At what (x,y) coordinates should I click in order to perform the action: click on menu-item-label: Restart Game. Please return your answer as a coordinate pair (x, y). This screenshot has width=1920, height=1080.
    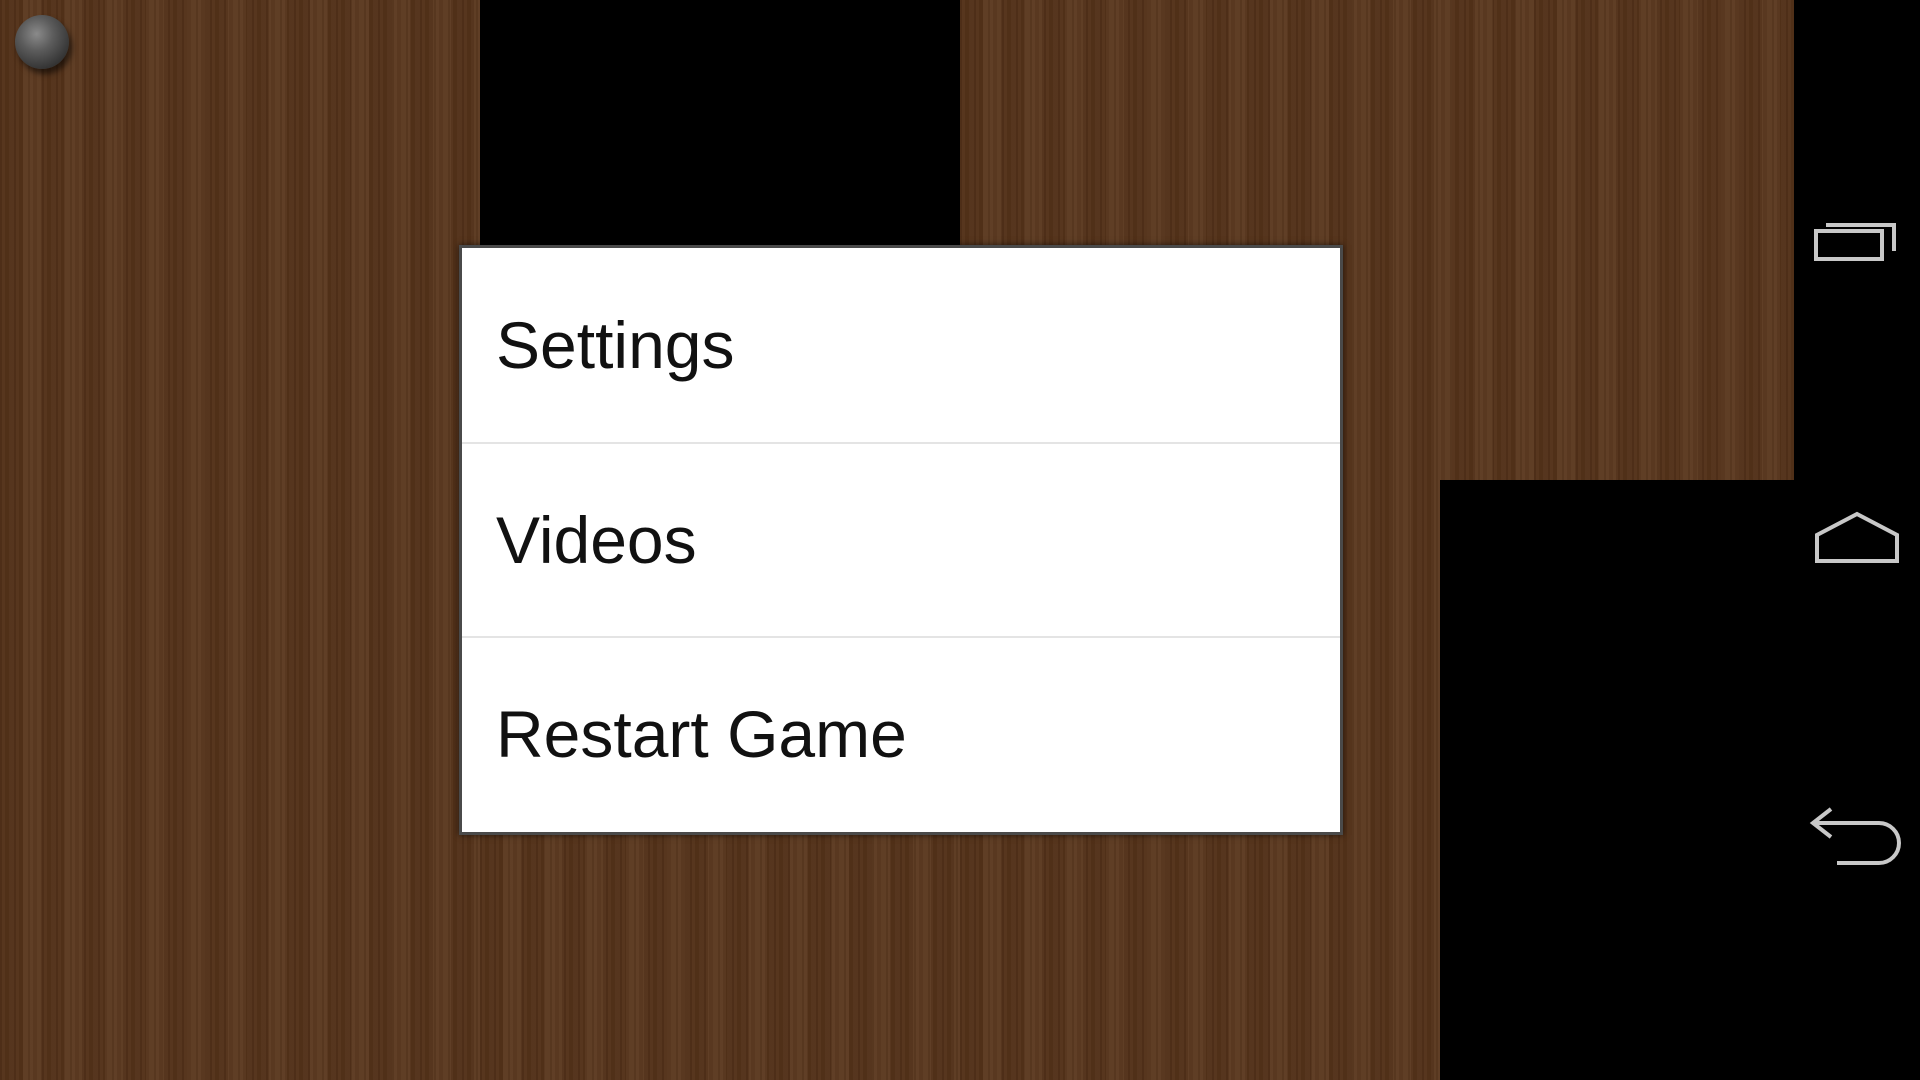
    Looking at the image, I should click on (701, 734).